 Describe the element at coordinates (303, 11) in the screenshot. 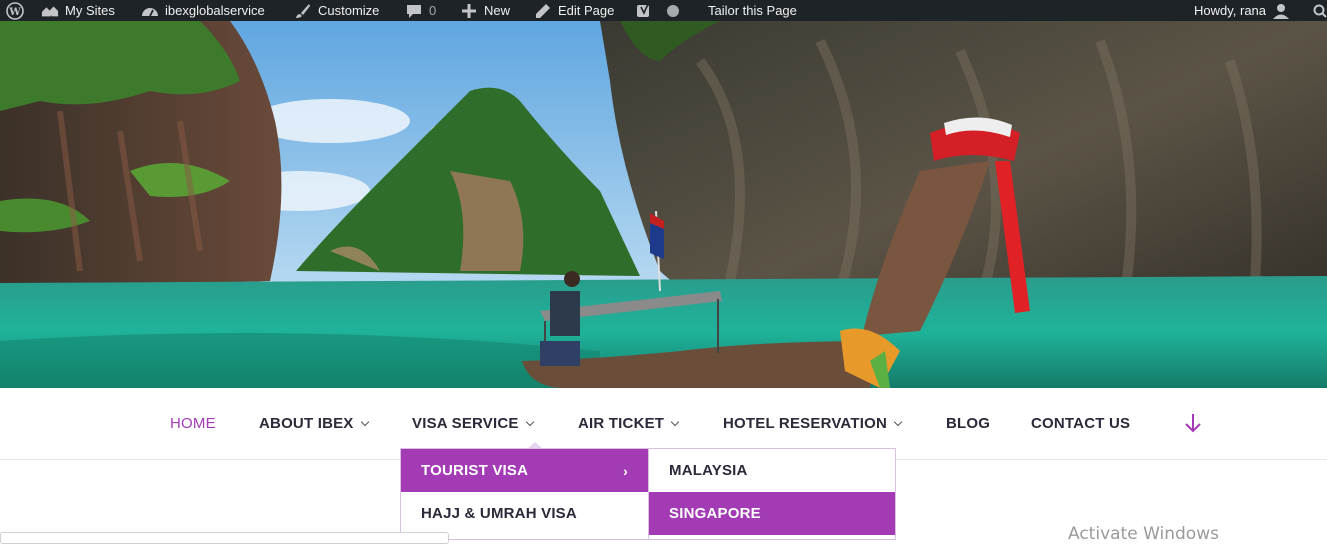

I see `brush-icon` at that location.